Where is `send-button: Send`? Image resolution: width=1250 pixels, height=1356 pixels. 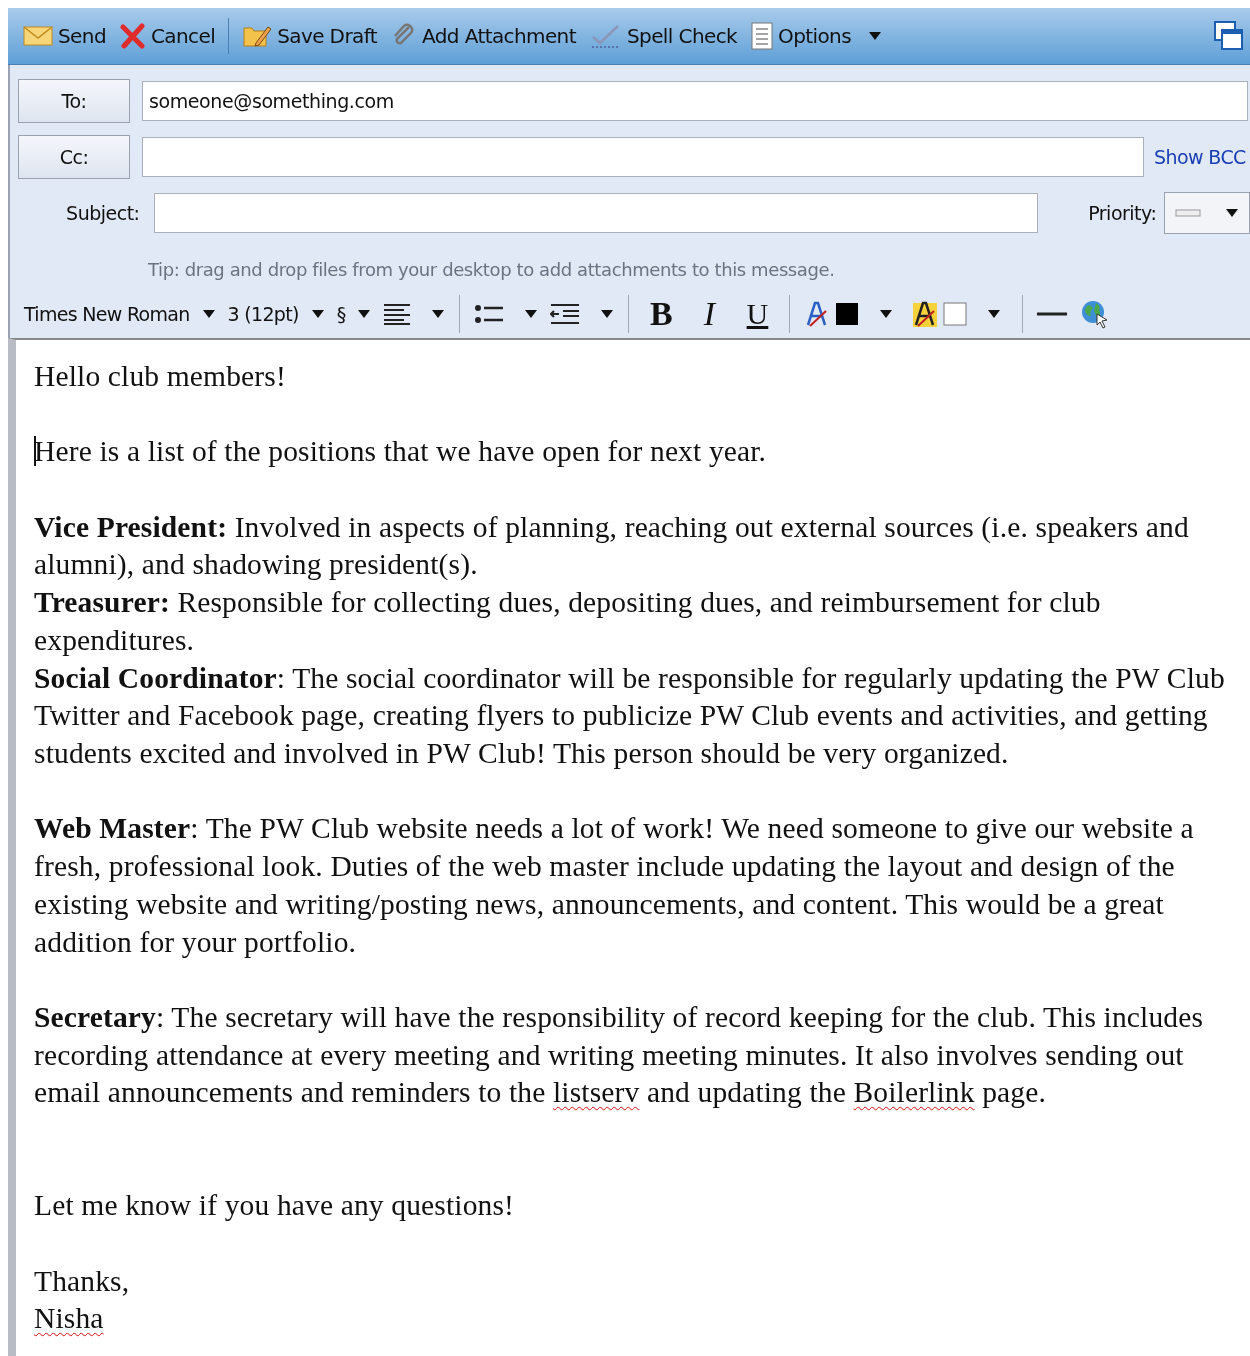
send-button: Send is located at coordinates (64, 36).